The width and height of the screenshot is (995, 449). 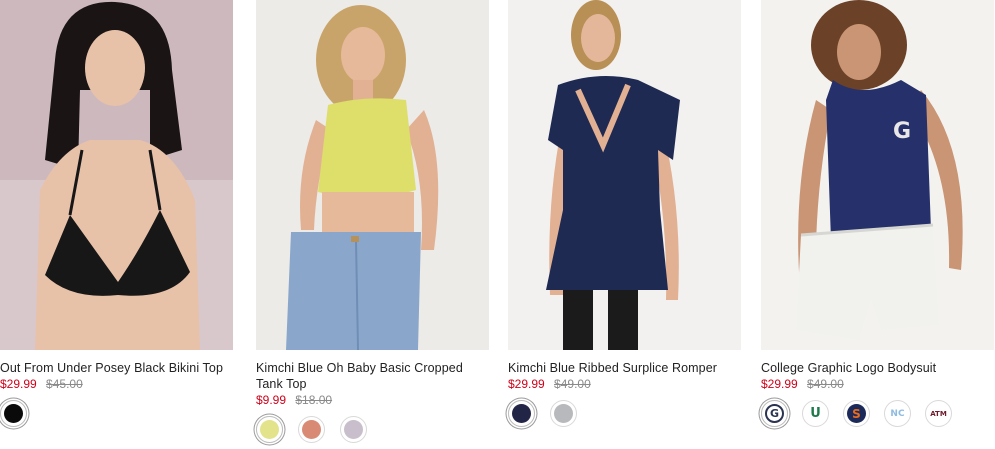 What do you see at coordinates (372, 400) in the screenshot?
I see `price-row: $9.99 $18.00` at bounding box center [372, 400].